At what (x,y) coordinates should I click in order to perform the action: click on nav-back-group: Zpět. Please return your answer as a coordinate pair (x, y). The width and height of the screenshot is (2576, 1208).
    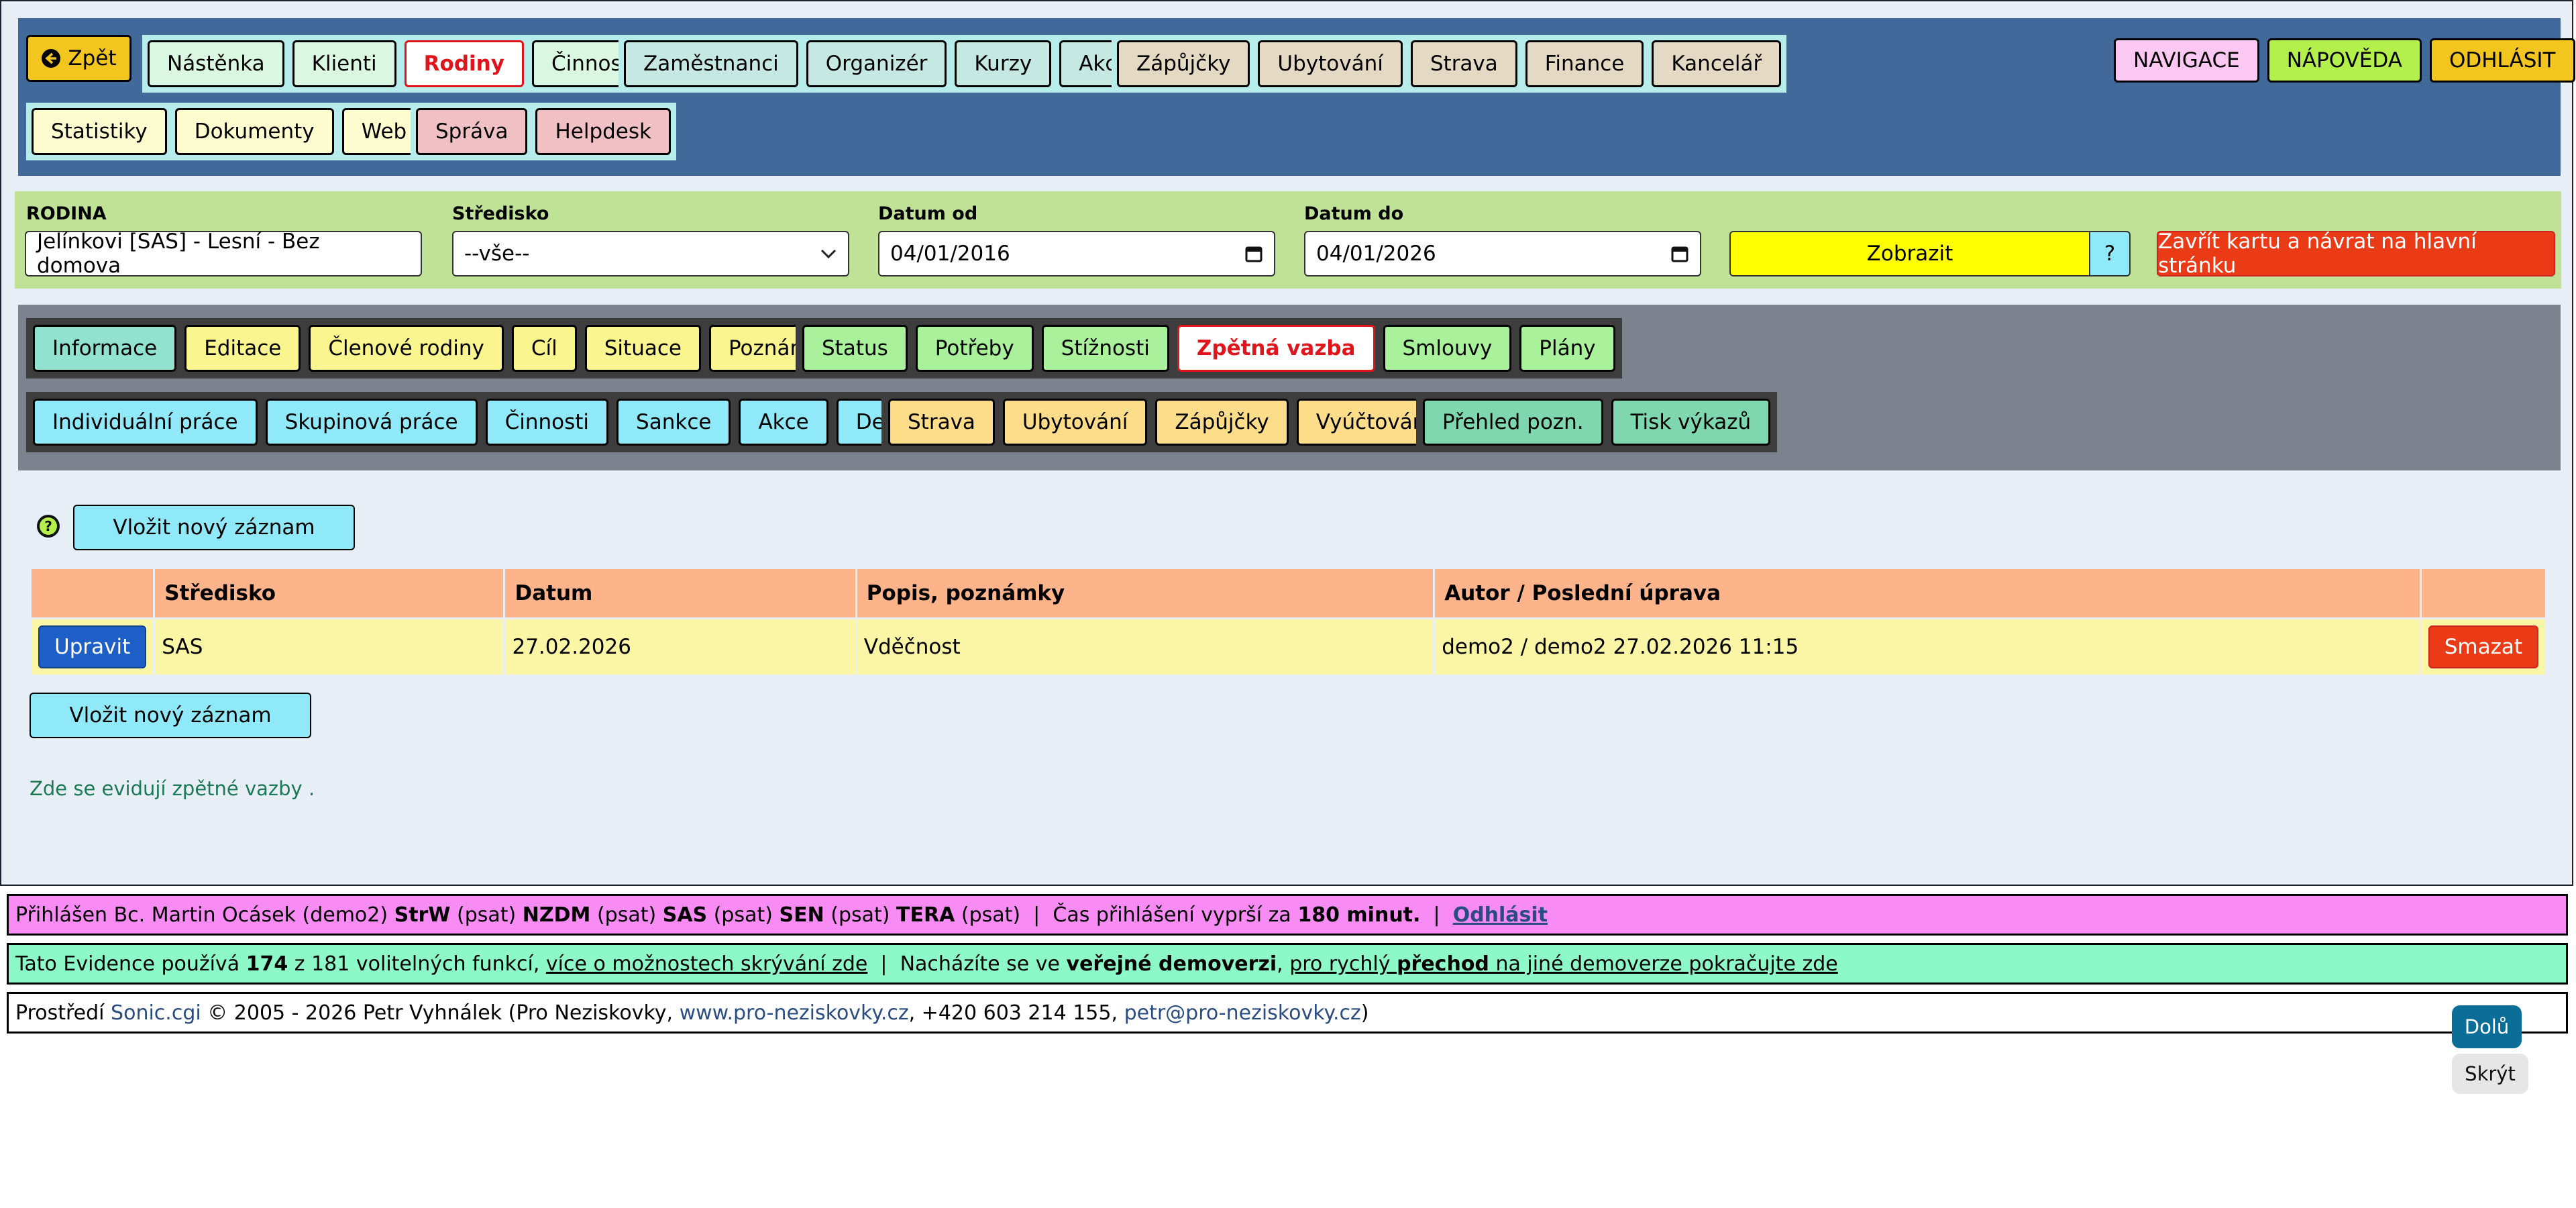
    Looking at the image, I should click on (78, 59).